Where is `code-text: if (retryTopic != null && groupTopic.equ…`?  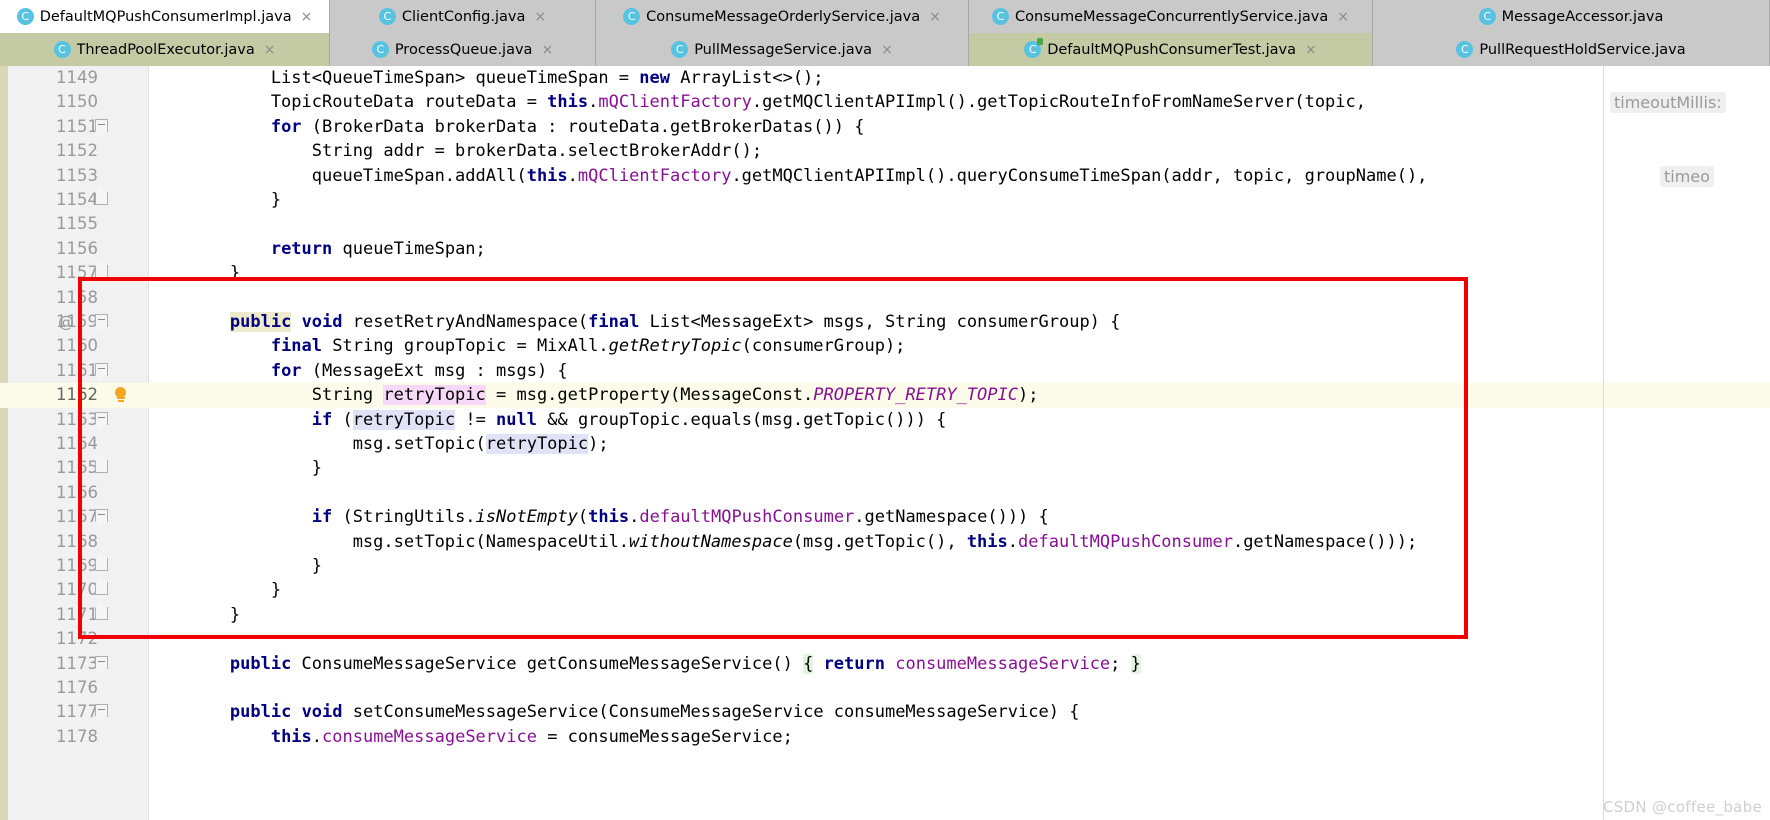
code-text: if (retryTopic != null && groupTopic.equ… is located at coordinates (547, 420).